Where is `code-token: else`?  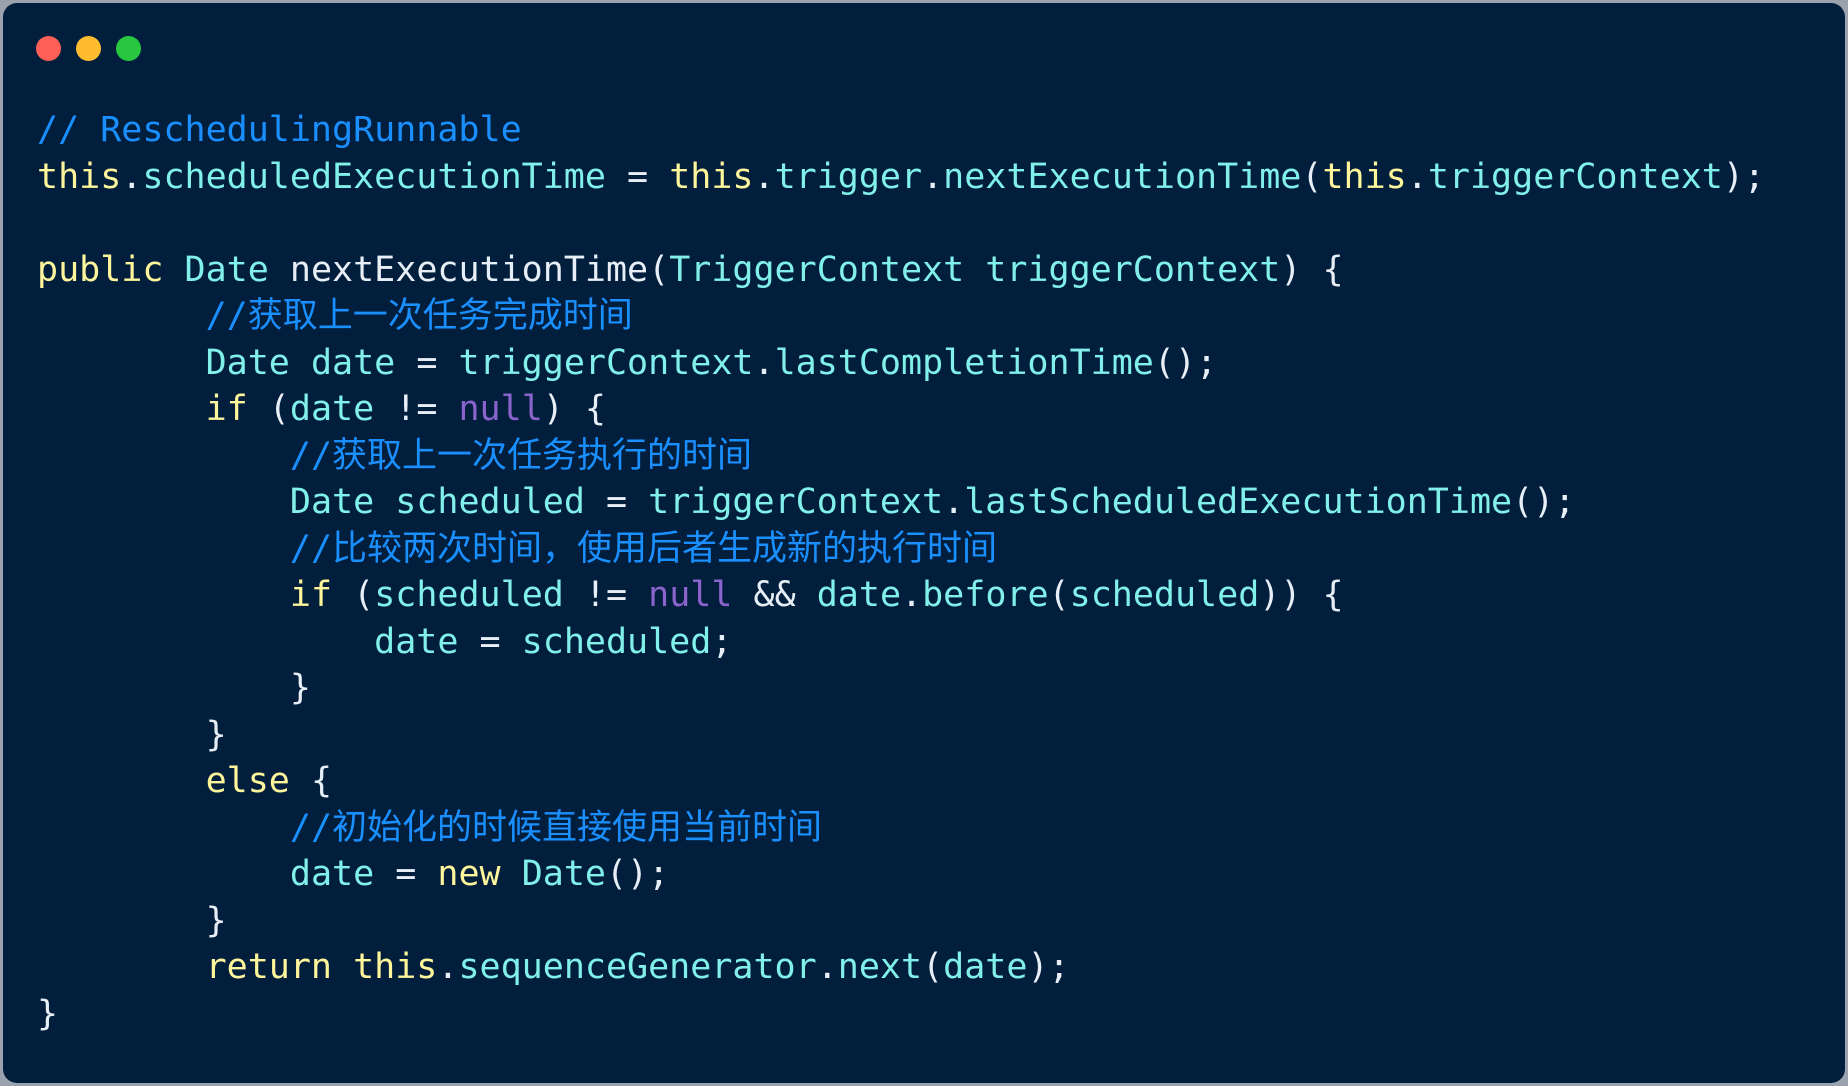
code-token: else is located at coordinates (247, 781).